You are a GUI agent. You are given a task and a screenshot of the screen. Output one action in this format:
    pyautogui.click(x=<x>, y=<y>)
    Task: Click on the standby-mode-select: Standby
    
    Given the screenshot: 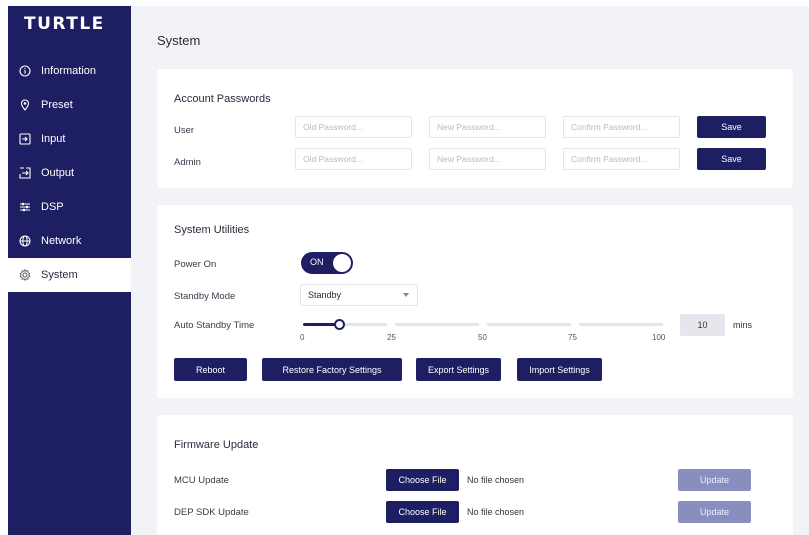 What is the action you would take?
    pyautogui.click(x=359, y=295)
    